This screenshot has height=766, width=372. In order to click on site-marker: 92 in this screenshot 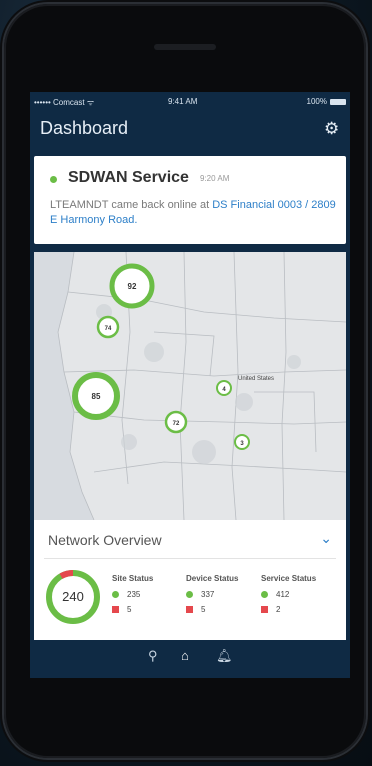, I will do `click(132, 286)`.